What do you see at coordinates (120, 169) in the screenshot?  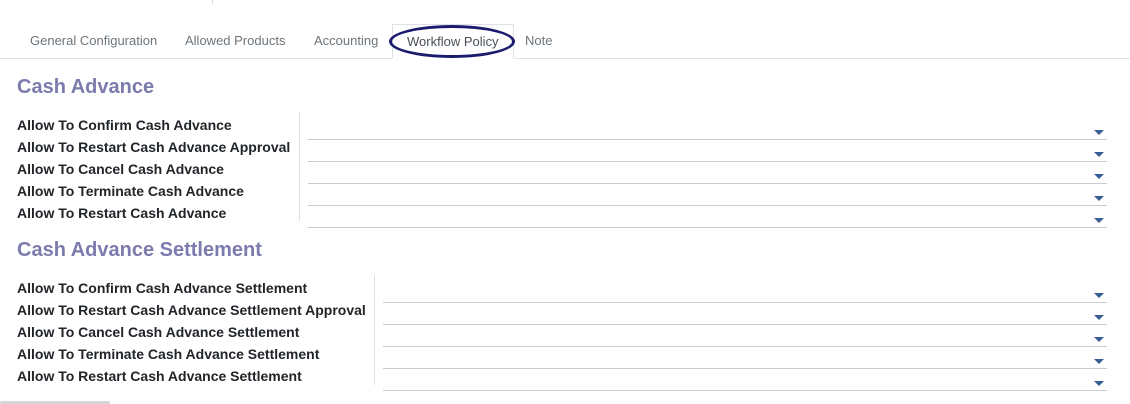 I see `label-cancel-cash-advance: Allow To Cancel Cash Advance` at bounding box center [120, 169].